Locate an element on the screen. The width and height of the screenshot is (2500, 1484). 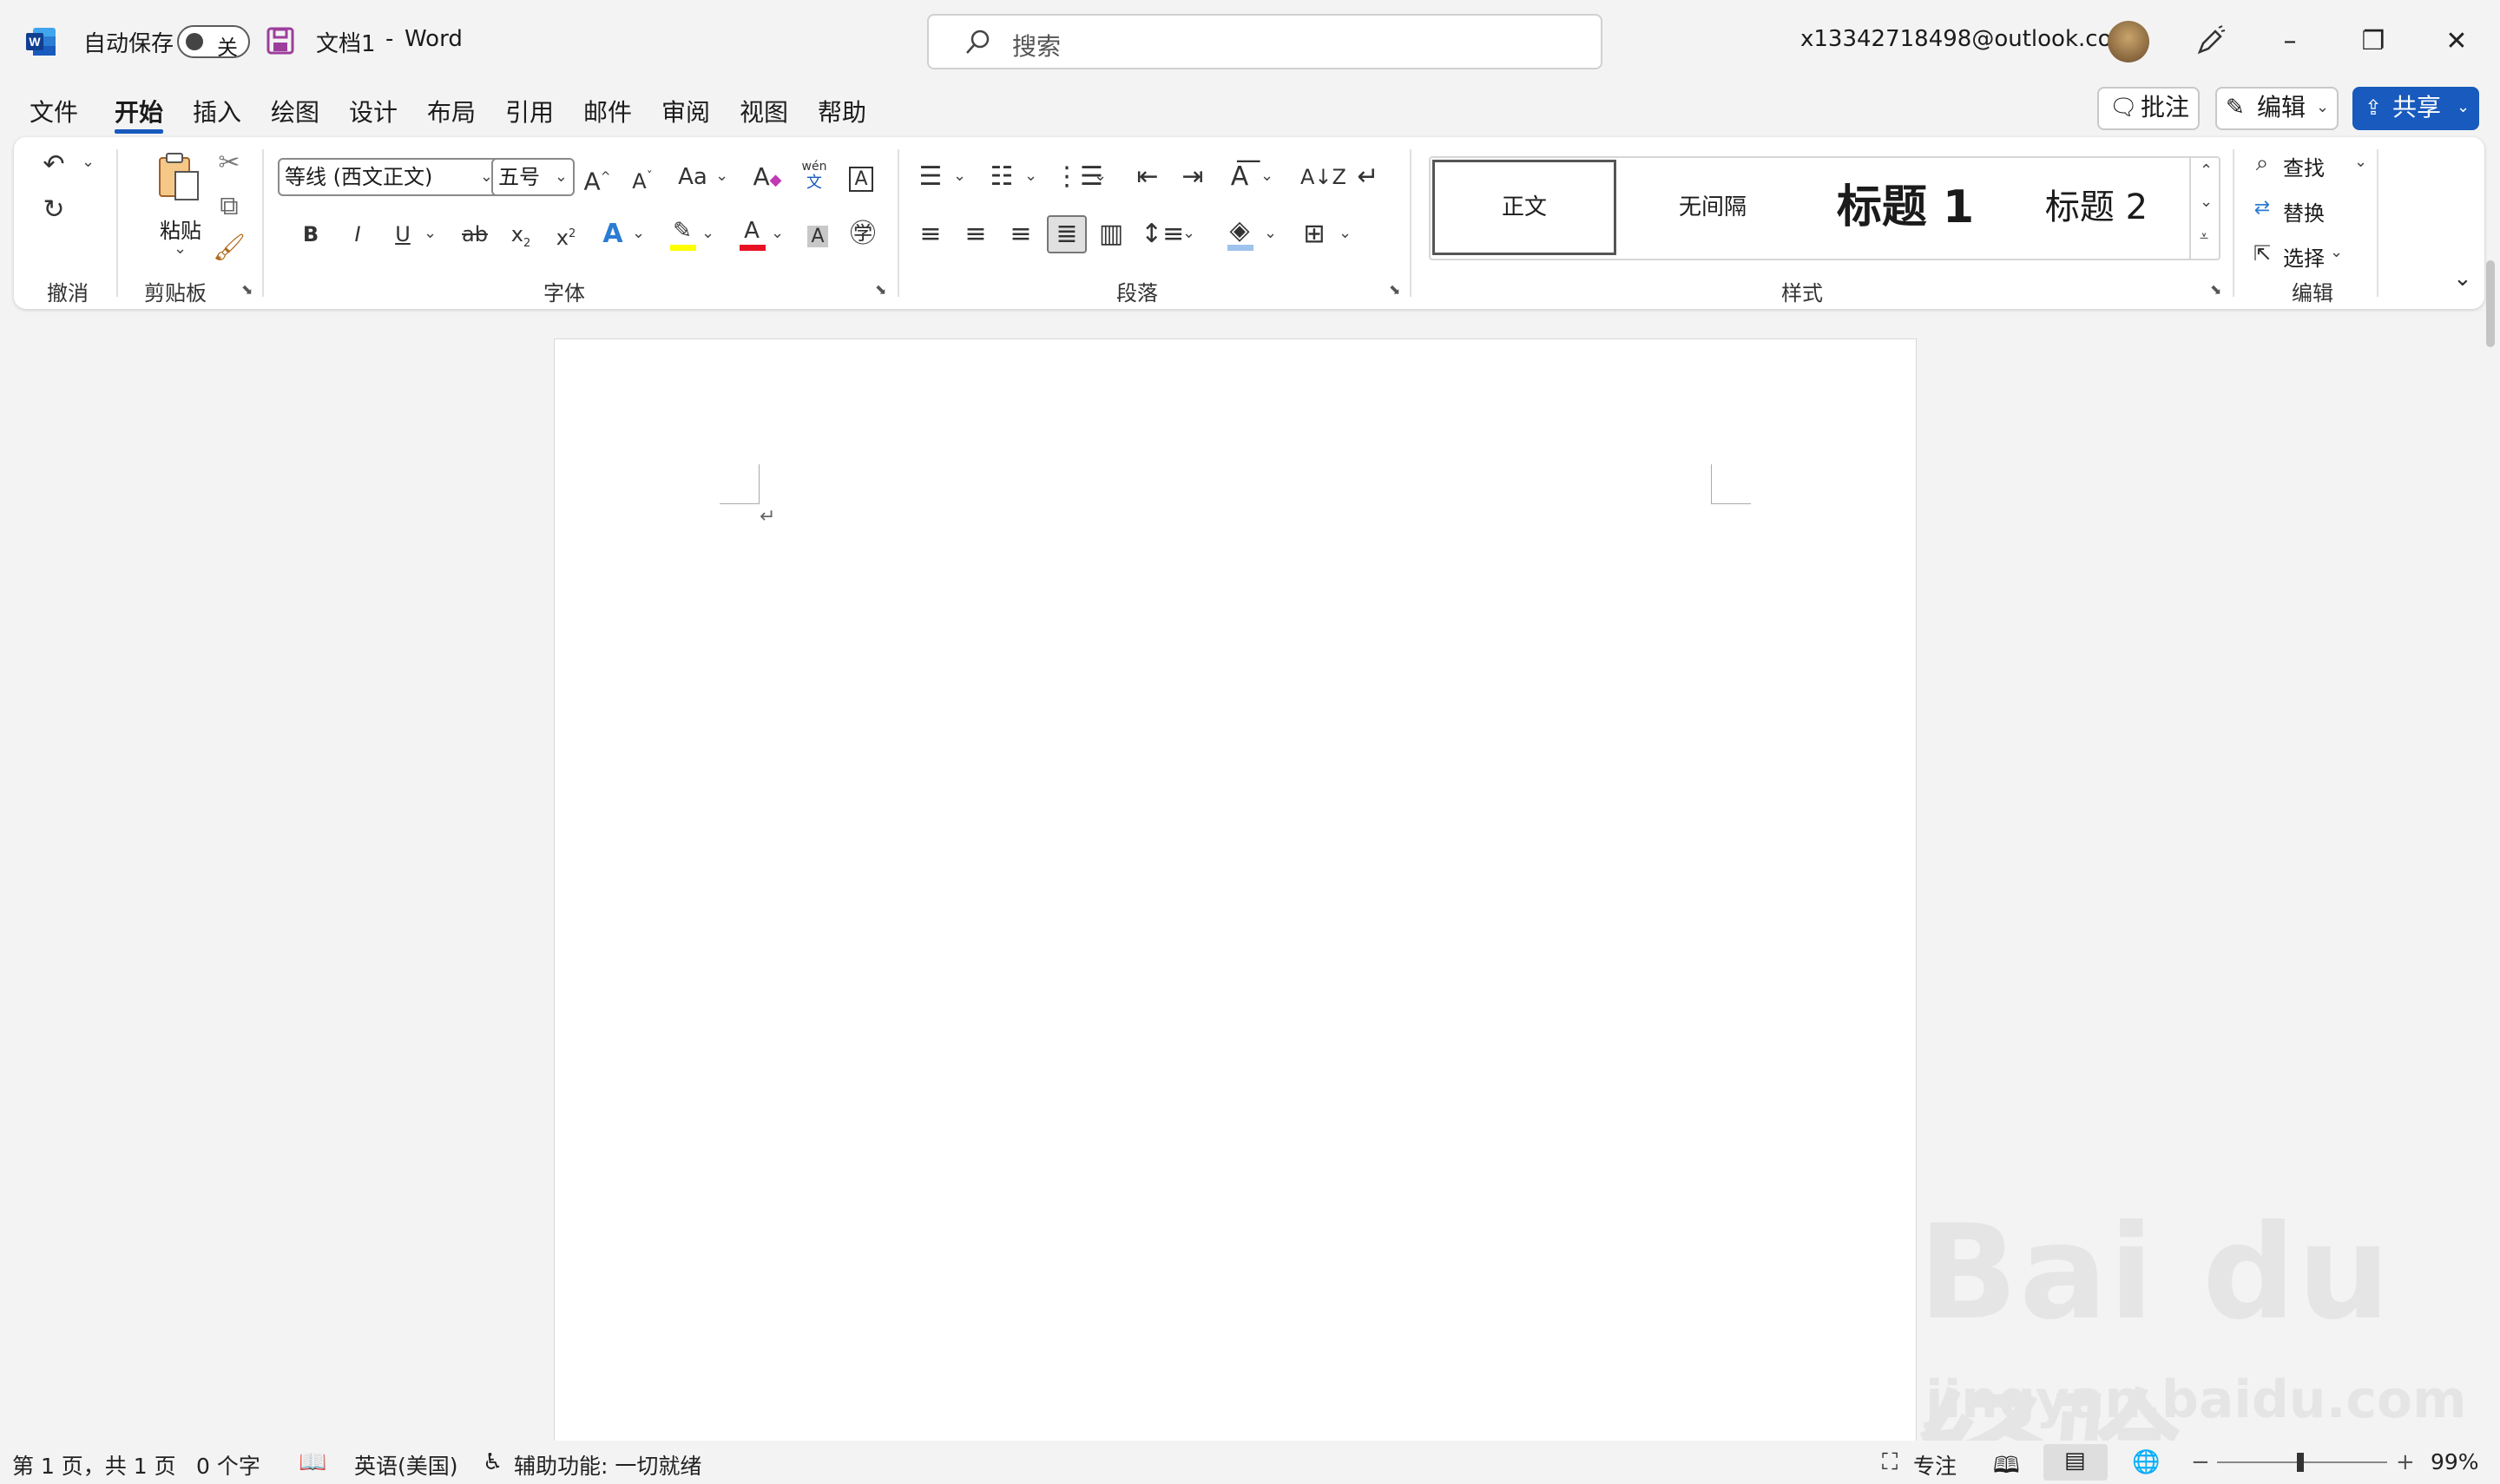
format-painter-icon: 🖌 is located at coordinates (229, 249).